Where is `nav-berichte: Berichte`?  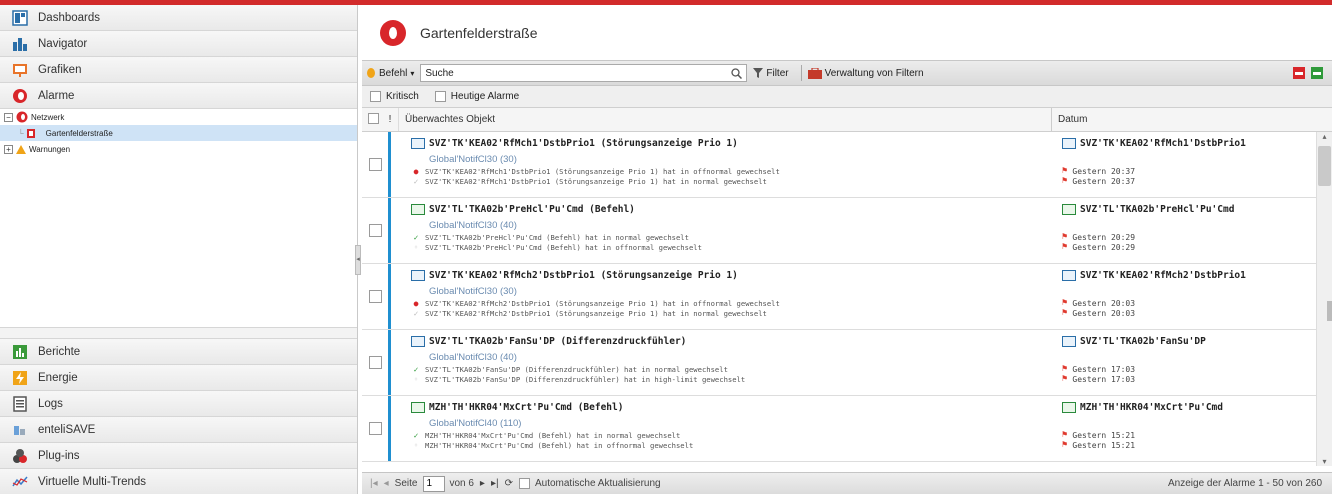
nav-berichte: Berichte is located at coordinates (178, 351).